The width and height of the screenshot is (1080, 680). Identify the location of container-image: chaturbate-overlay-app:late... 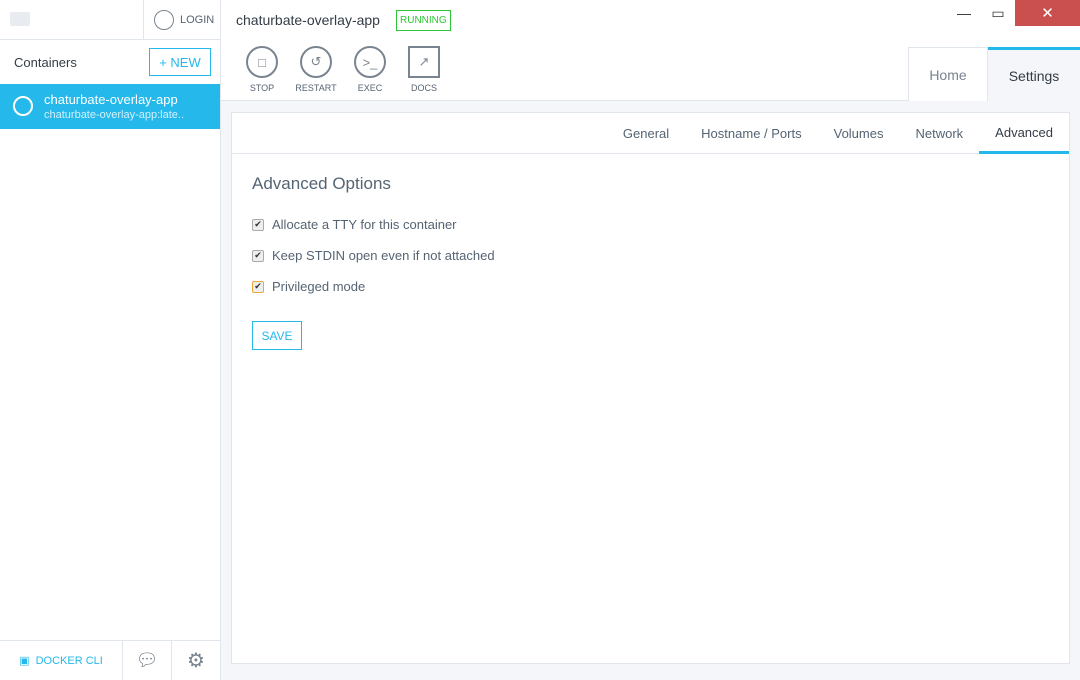
(114, 115).